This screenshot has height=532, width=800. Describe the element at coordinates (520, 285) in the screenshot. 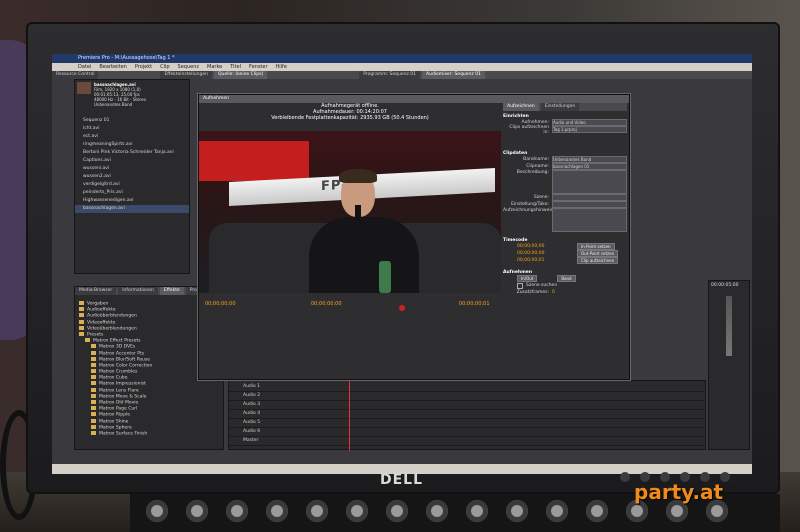

I see `scene-search-checkbox` at that location.